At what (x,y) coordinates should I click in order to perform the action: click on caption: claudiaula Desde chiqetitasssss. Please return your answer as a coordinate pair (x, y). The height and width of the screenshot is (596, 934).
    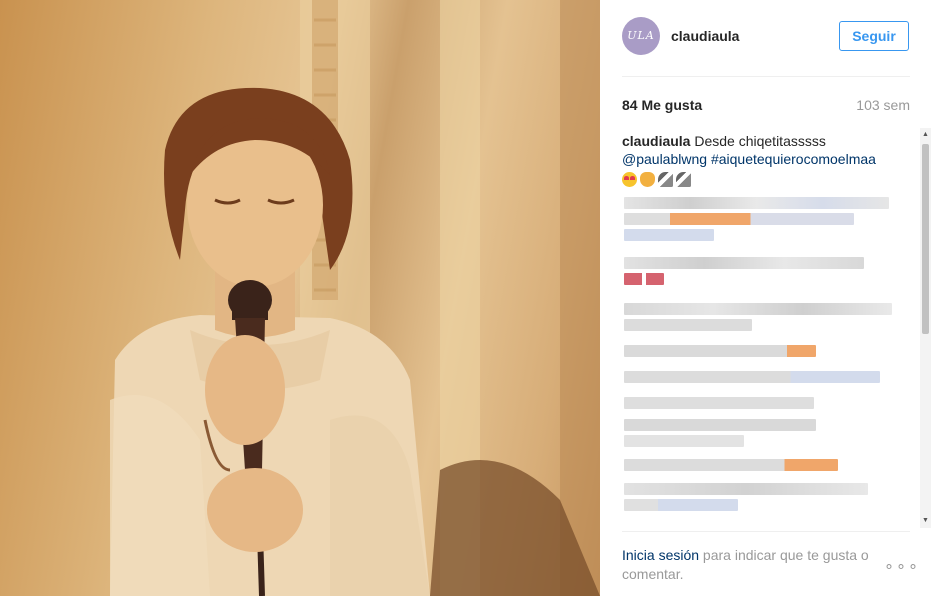
    Looking at the image, I should click on (770, 141).